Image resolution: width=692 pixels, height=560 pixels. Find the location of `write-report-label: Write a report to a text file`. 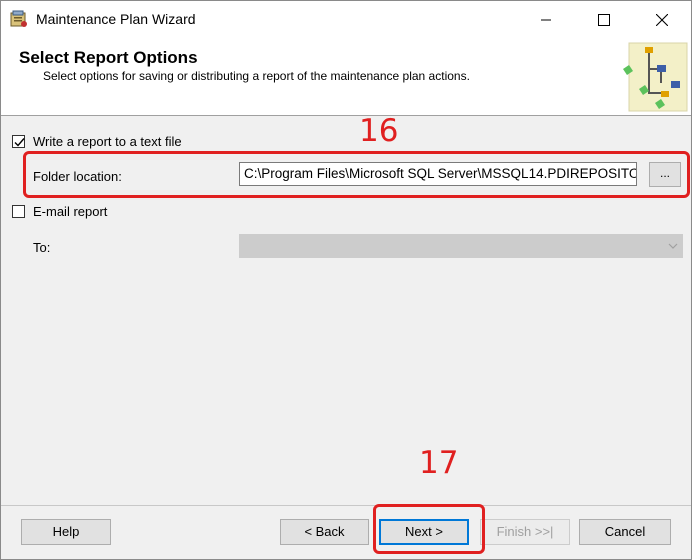

write-report-label: Write a report to a text file is located at coordinates (107, 141).